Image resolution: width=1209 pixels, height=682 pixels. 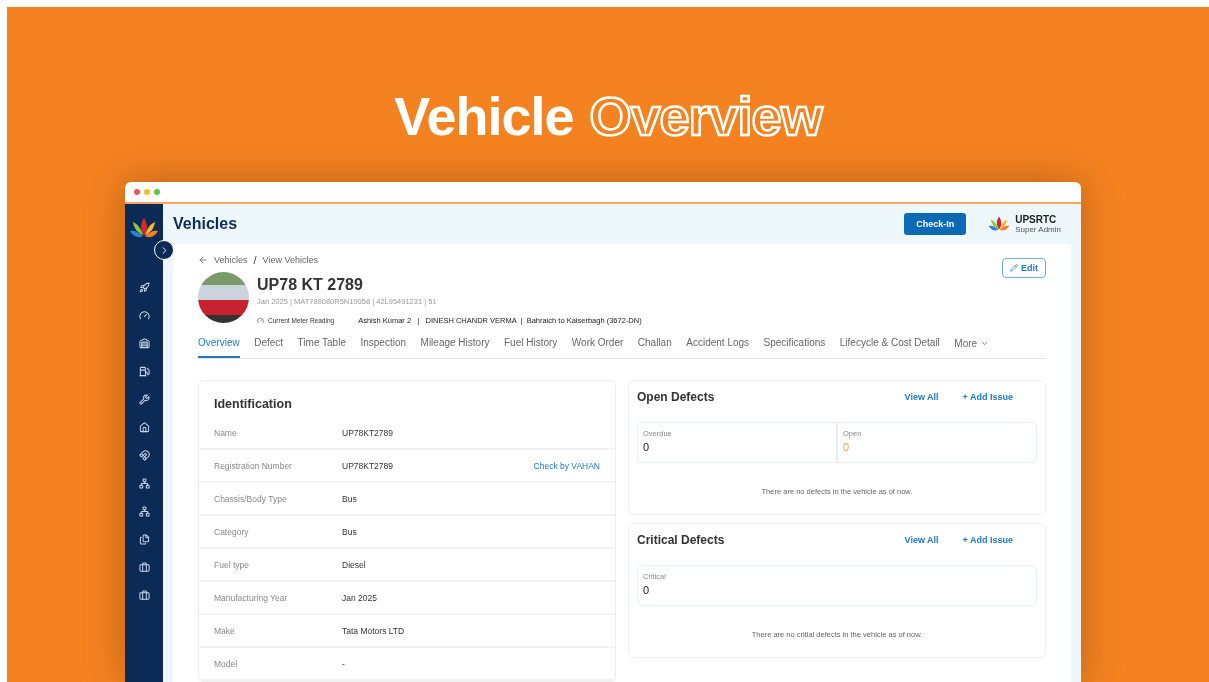 I want to click on vehicle-plate: UP78 KT 2789, so click(x=310, y=285).